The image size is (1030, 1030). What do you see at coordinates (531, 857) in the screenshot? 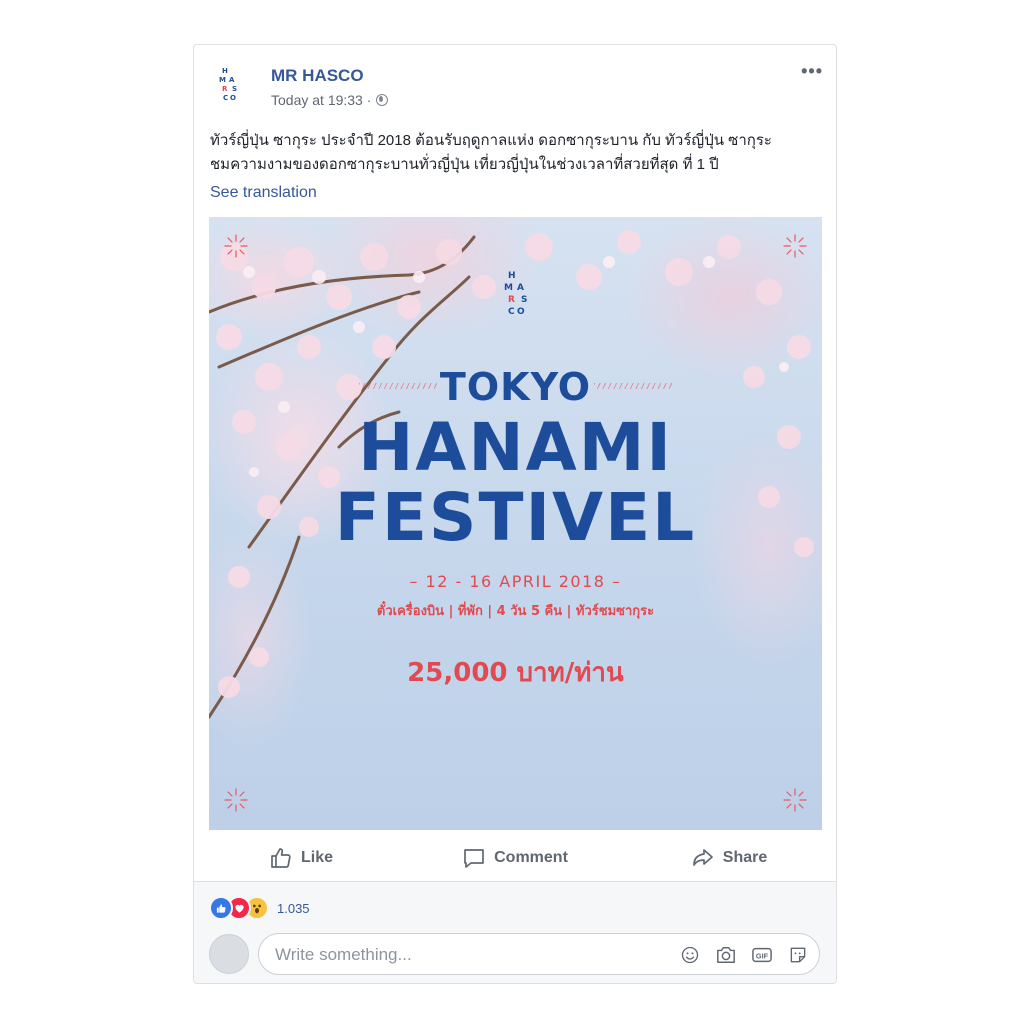
I see `comment-label: Comment` at bounding box center [531, 857].